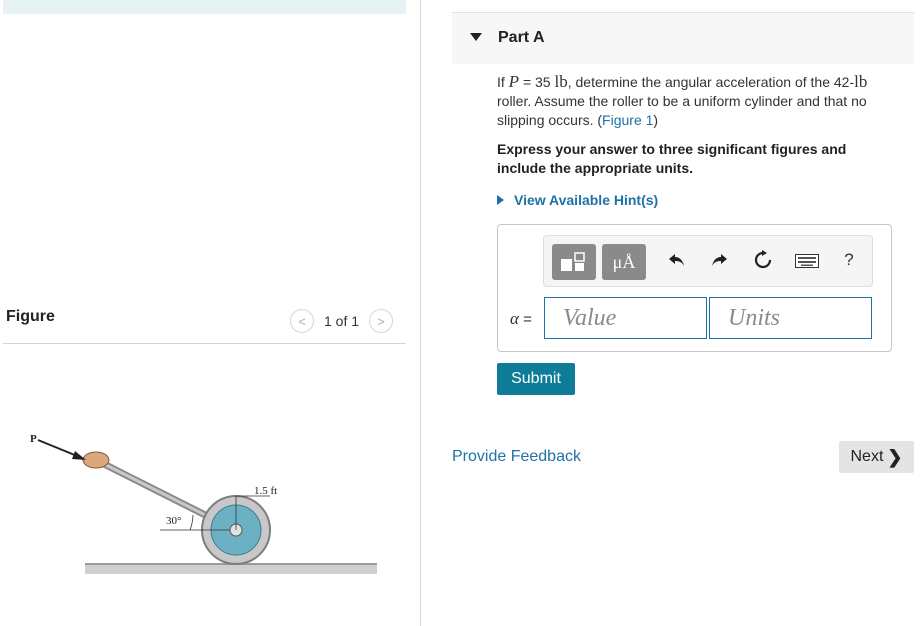 The image size is (924, 626). I want to click on templates-icon, so click(573, 261).